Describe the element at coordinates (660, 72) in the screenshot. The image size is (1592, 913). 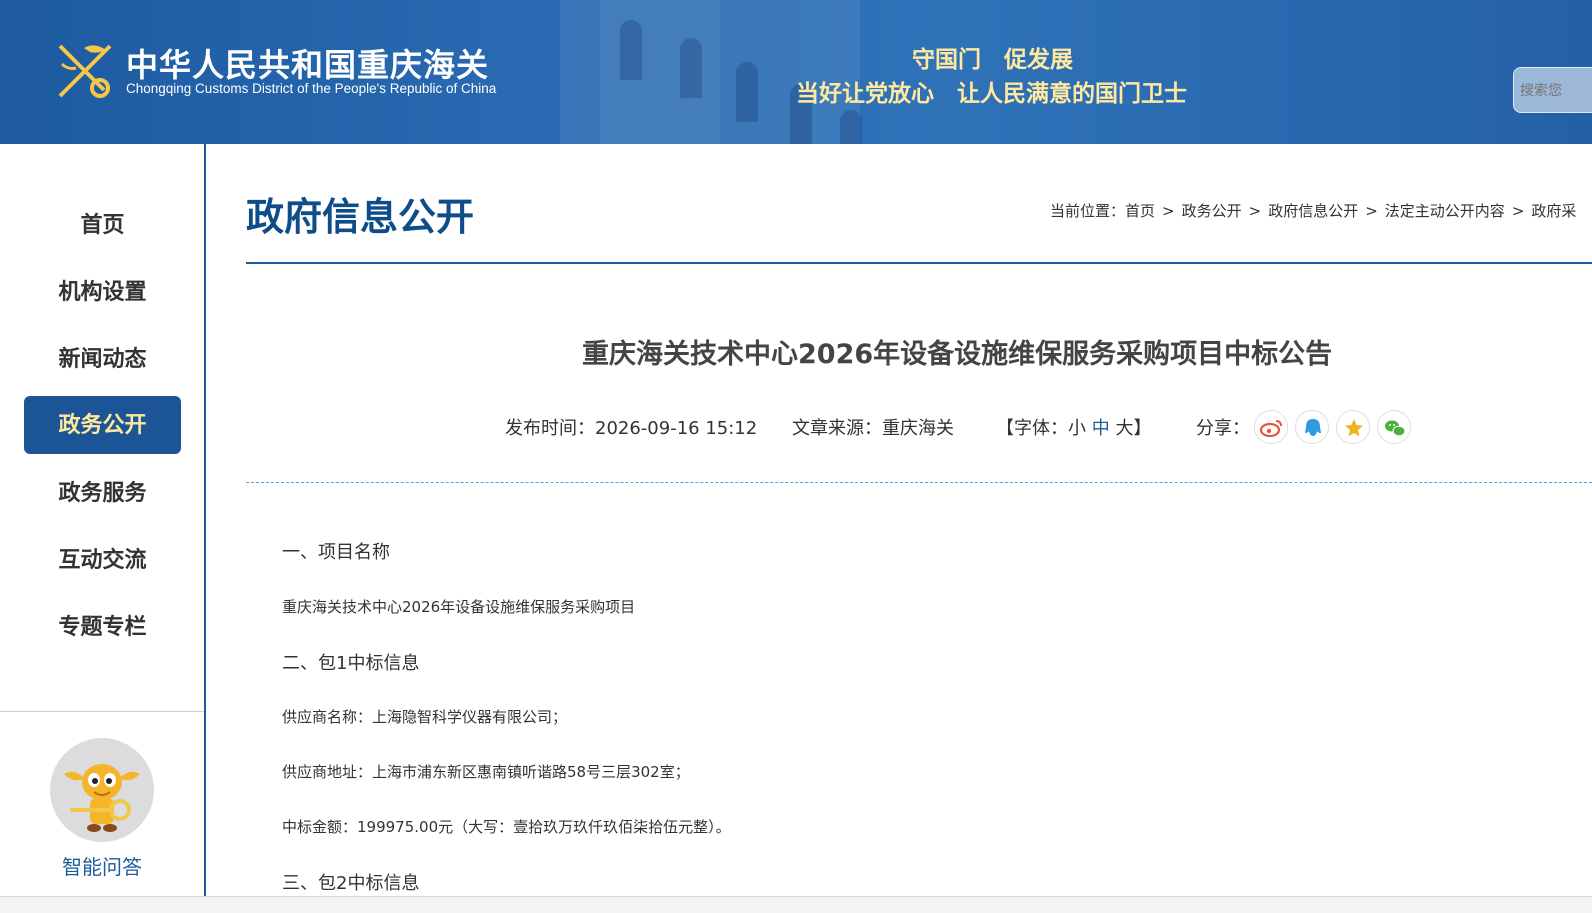
I see `banner-tower-bg` at that location.